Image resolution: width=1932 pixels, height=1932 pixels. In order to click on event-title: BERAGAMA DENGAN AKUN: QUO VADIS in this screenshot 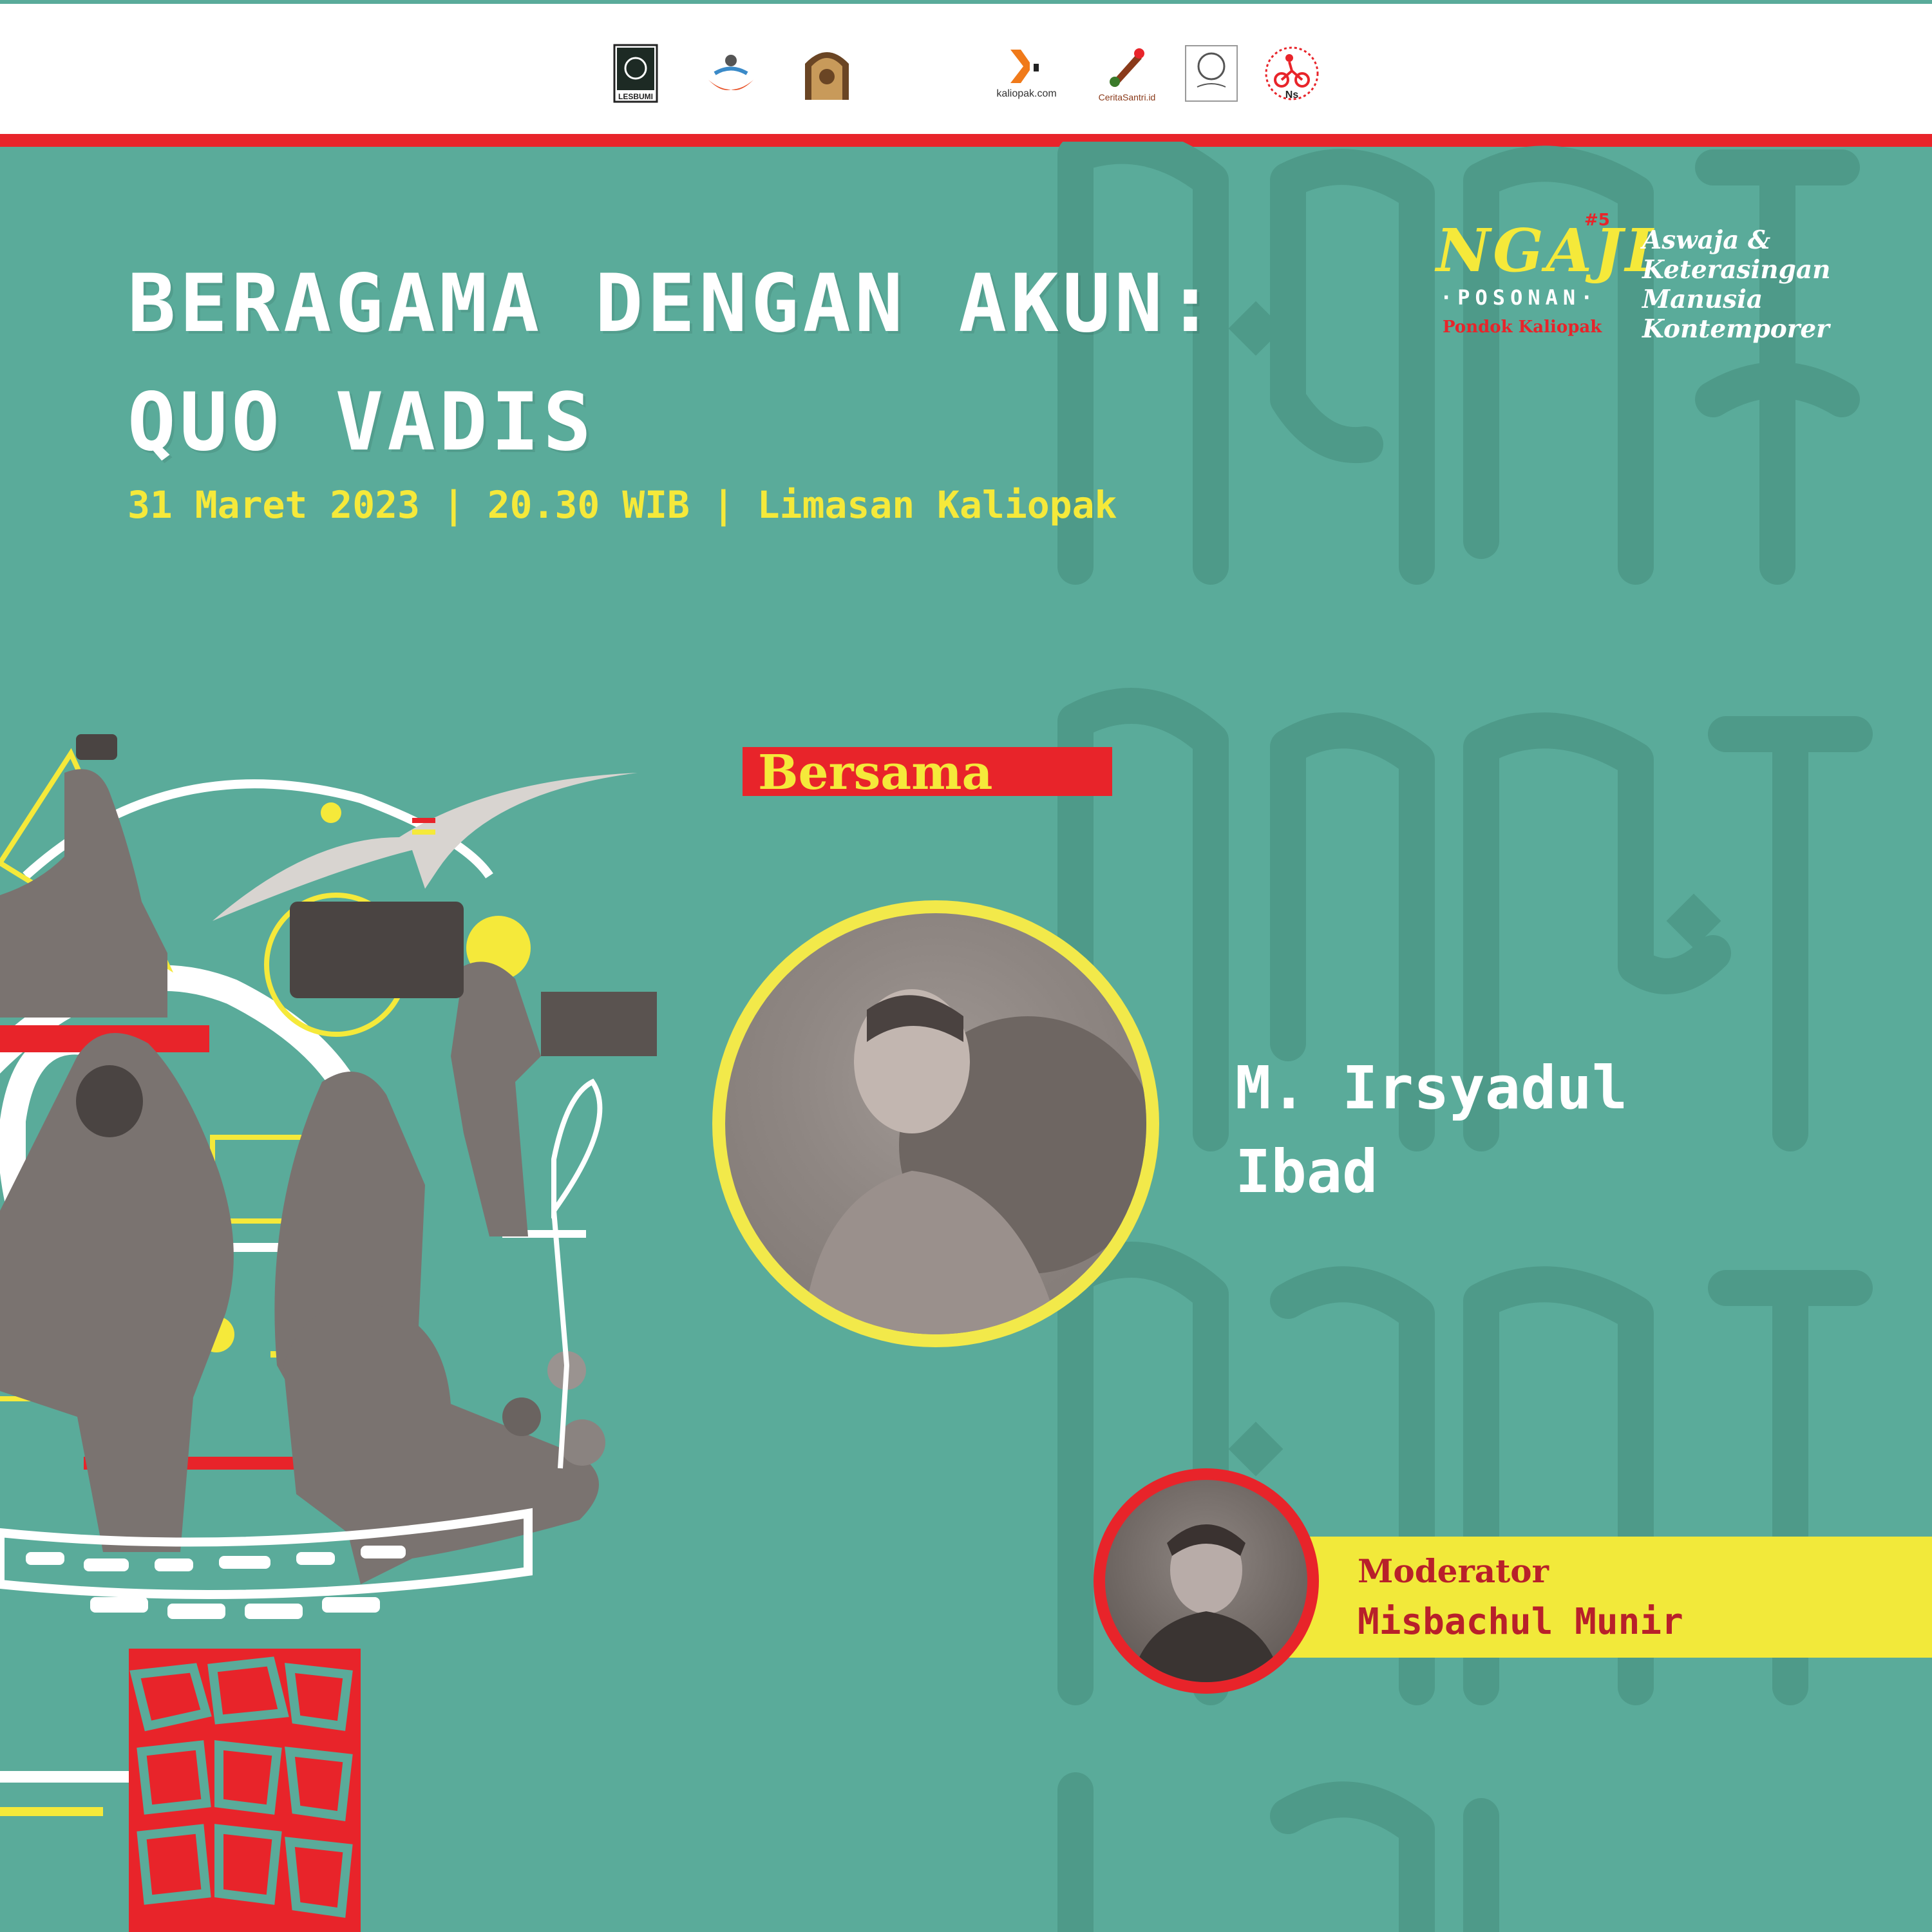, I will do `click(740, 364)`.